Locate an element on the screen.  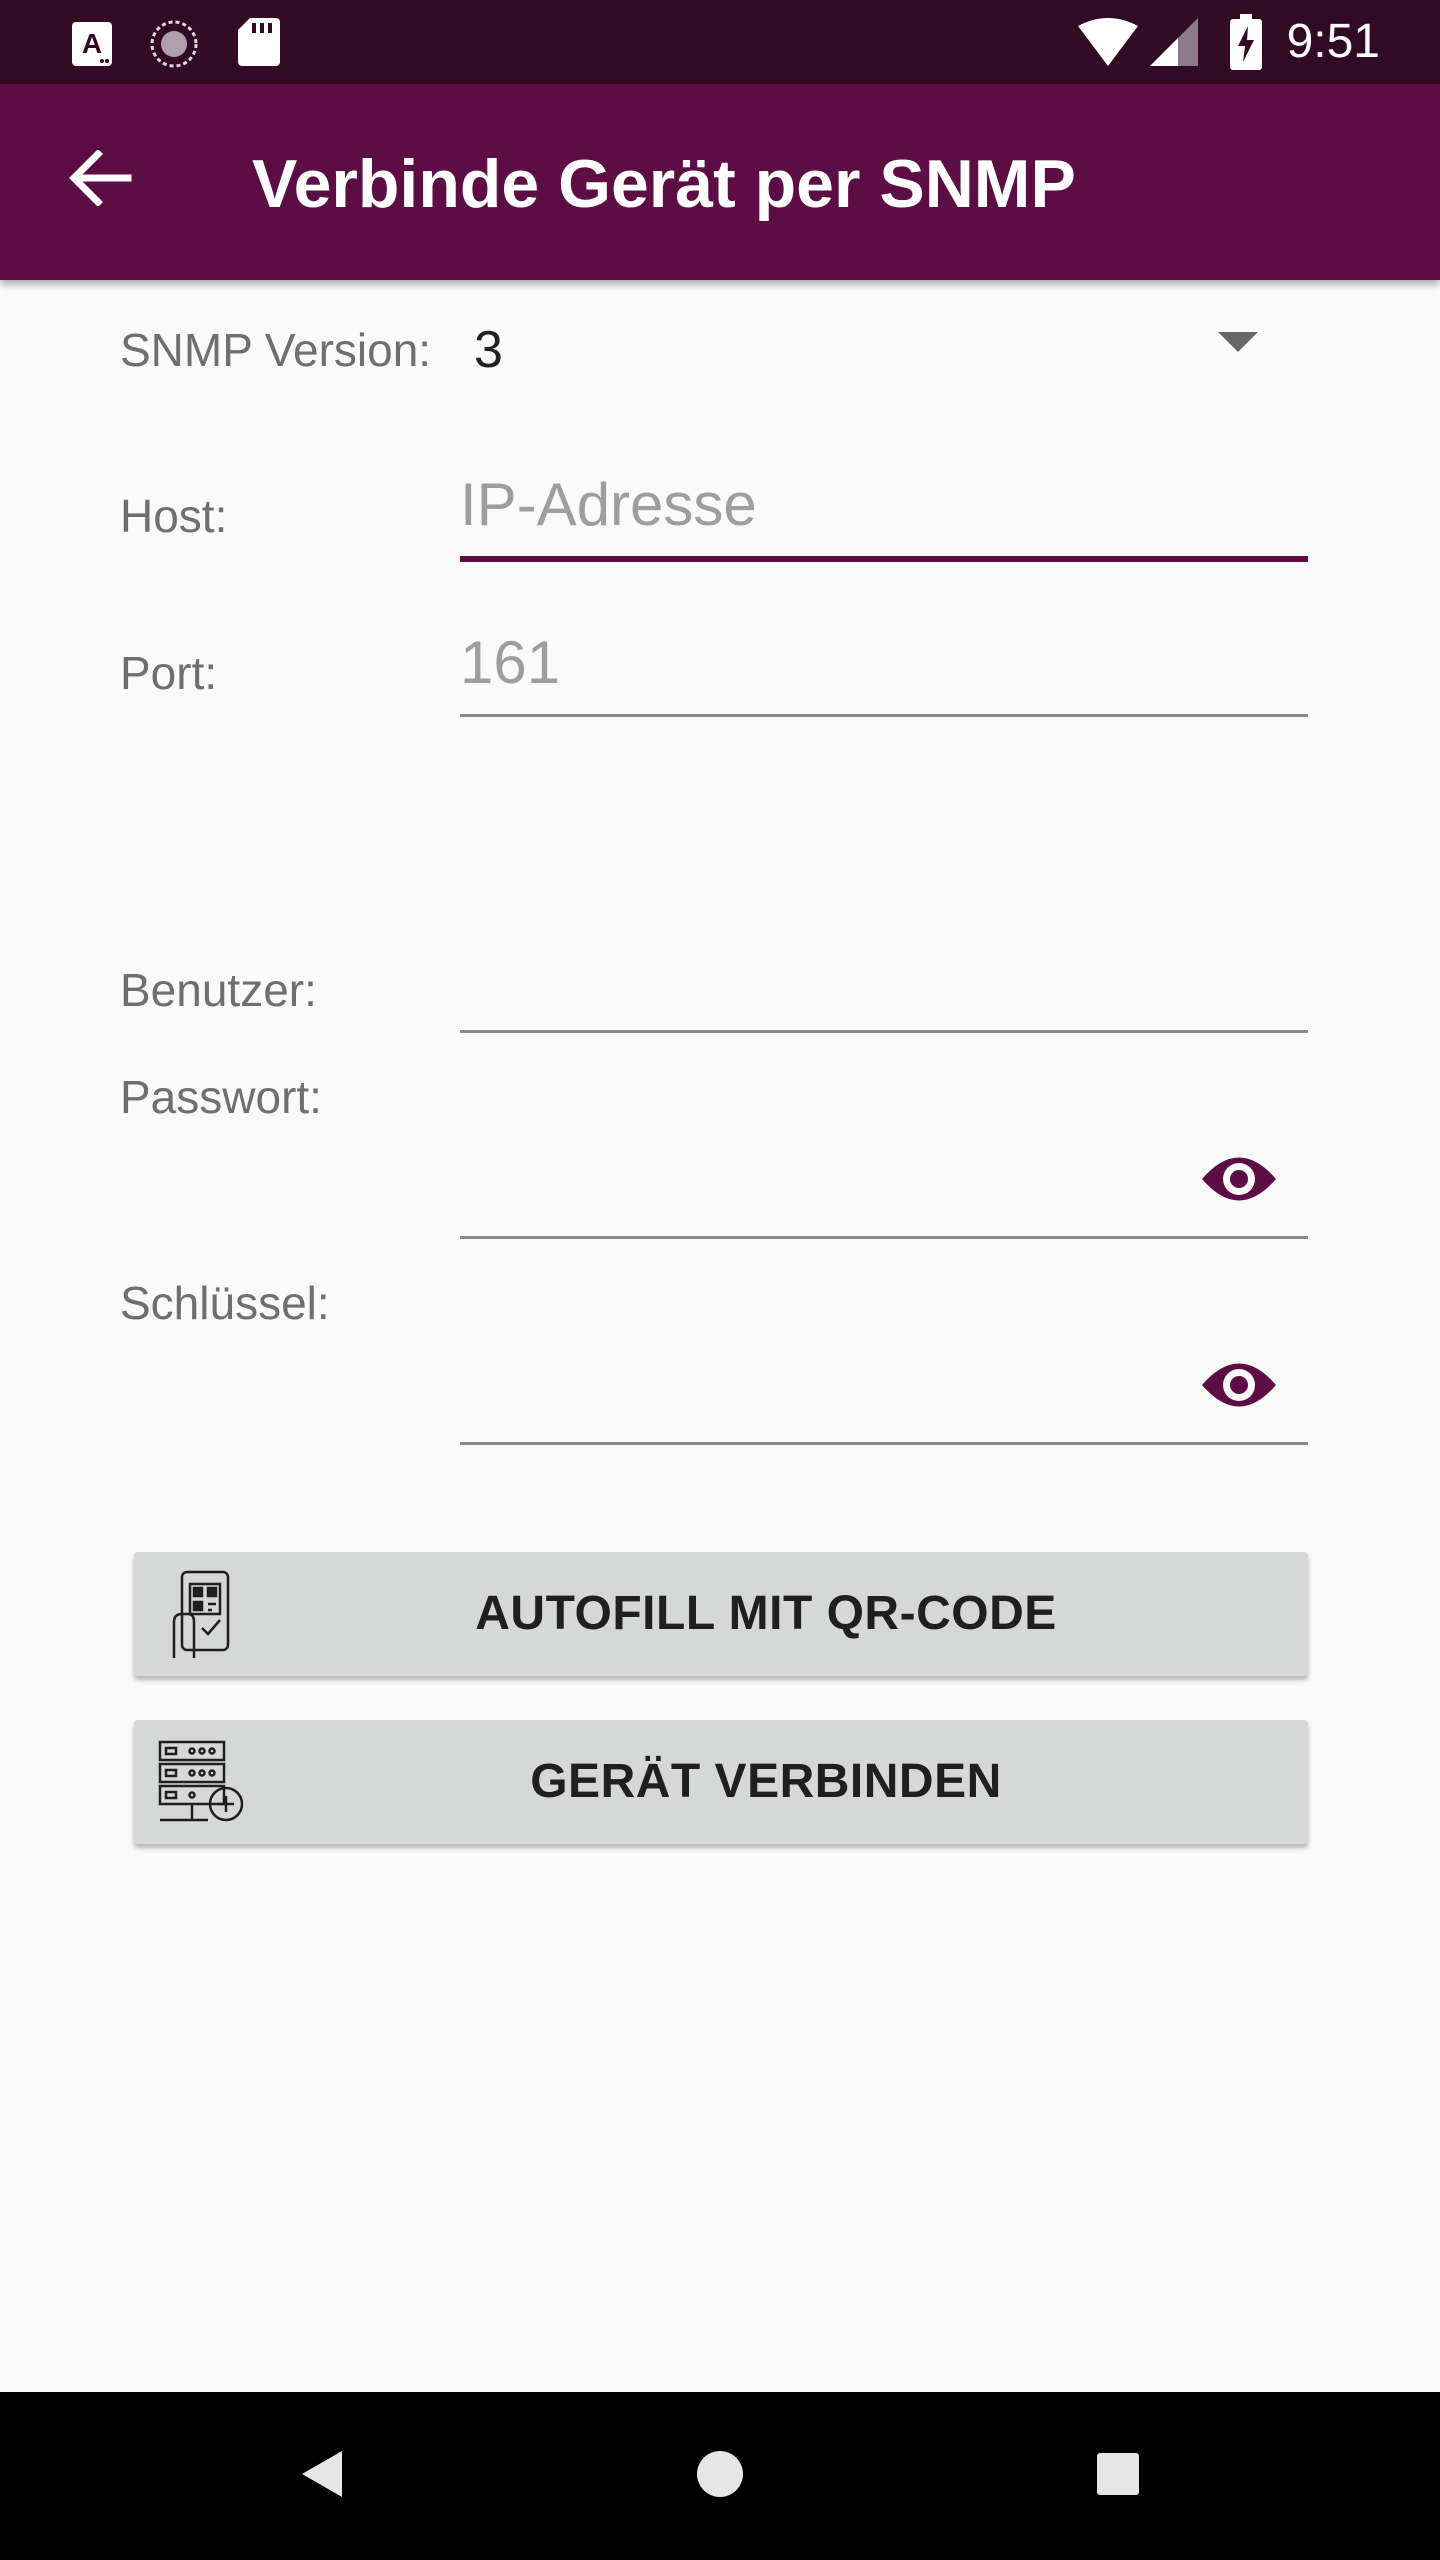
arrow-left-icon is located at coordinates (100, 179).